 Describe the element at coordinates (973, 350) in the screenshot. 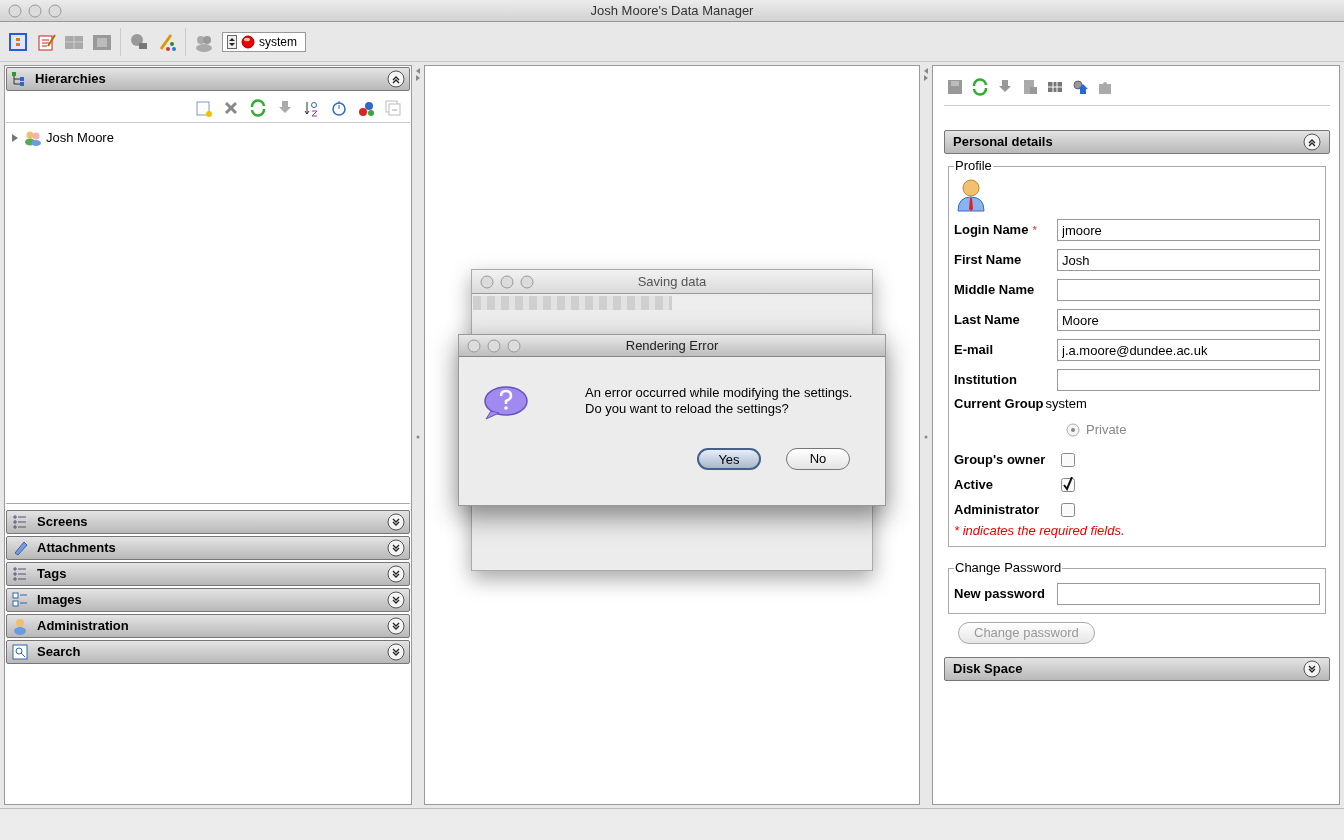

I see `field-label: E-mail` at that location.